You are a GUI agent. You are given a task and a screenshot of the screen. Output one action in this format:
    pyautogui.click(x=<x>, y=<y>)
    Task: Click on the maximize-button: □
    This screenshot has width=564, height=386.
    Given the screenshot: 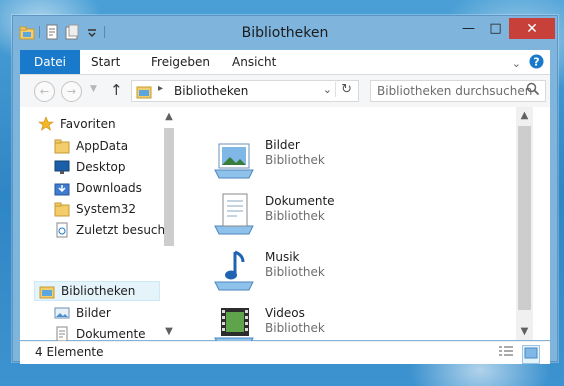 What is the action you would take?
    pyautogui.click(x=495, y=28)
    